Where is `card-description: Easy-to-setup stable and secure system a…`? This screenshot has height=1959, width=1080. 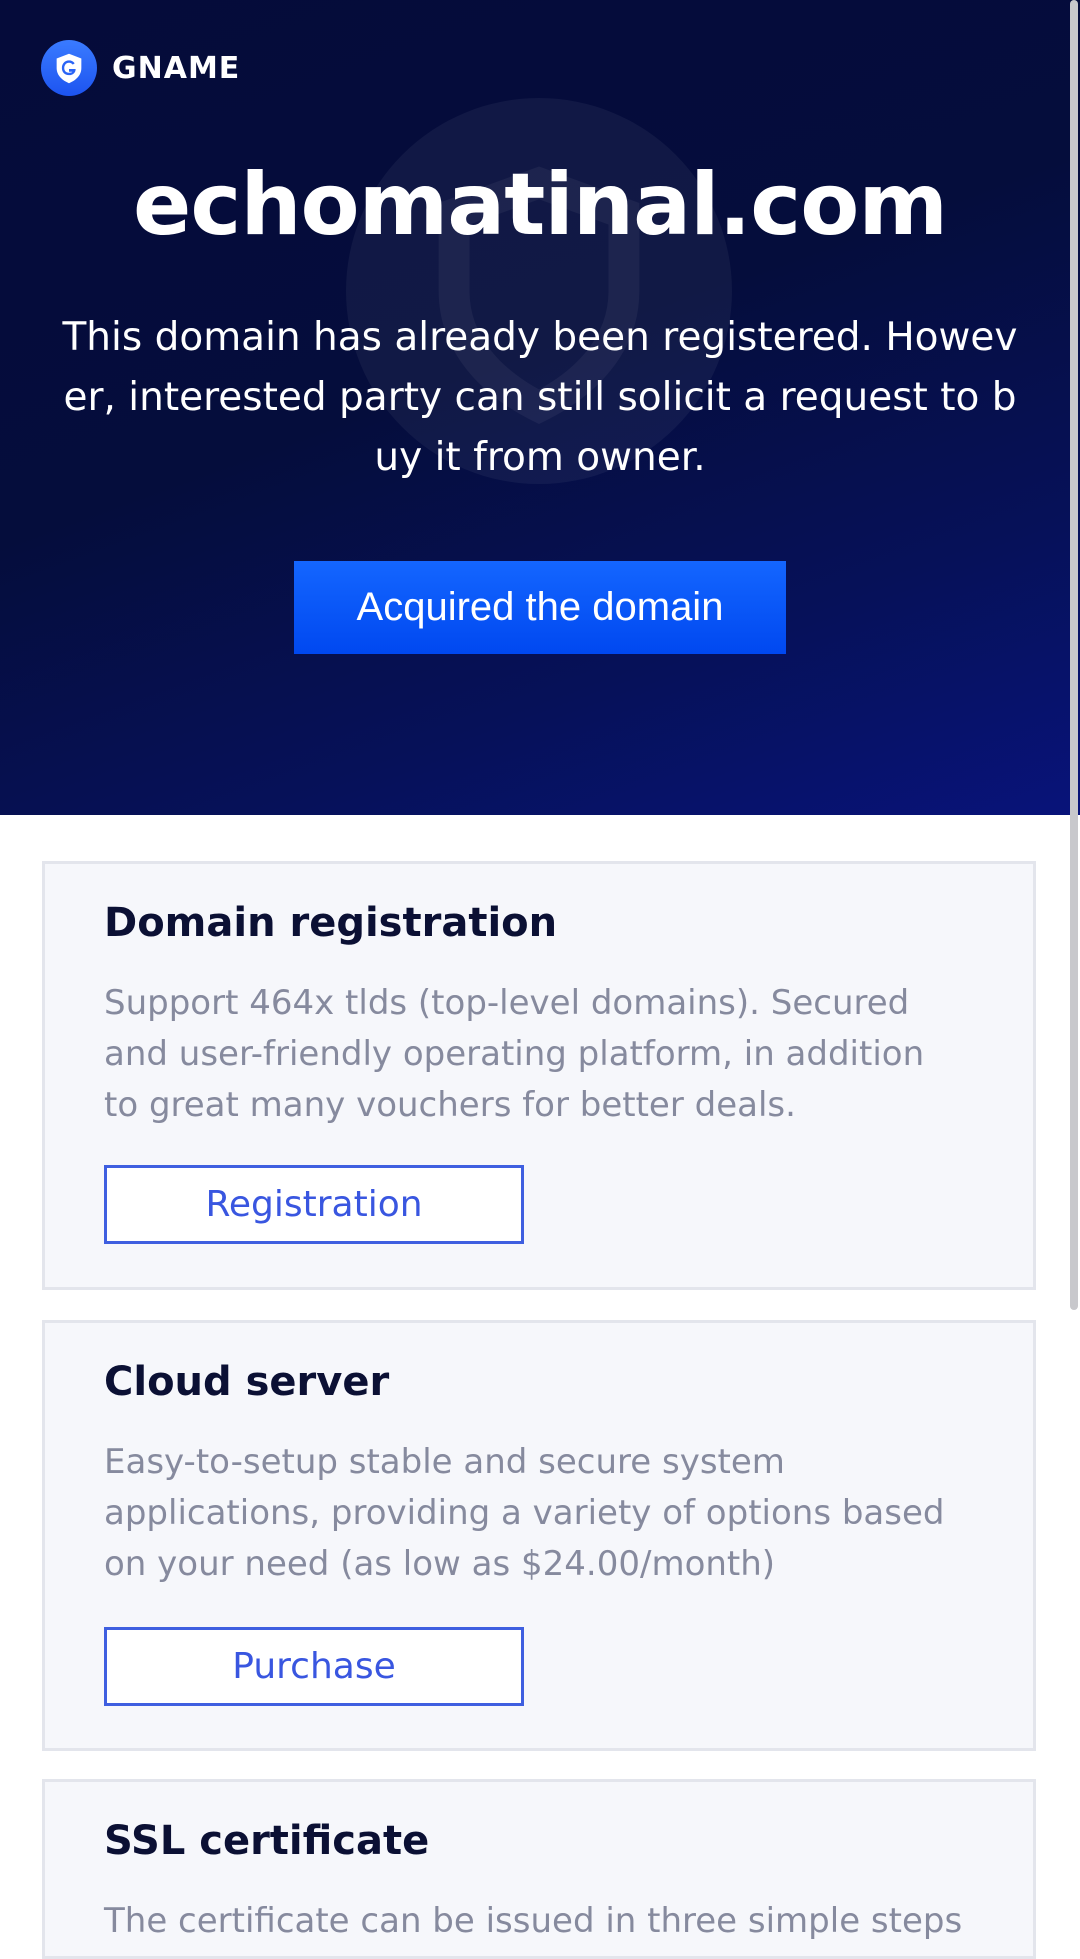 card-description: Easy-to-setup stable and secure system a… is located at coordinates (524, 1513).